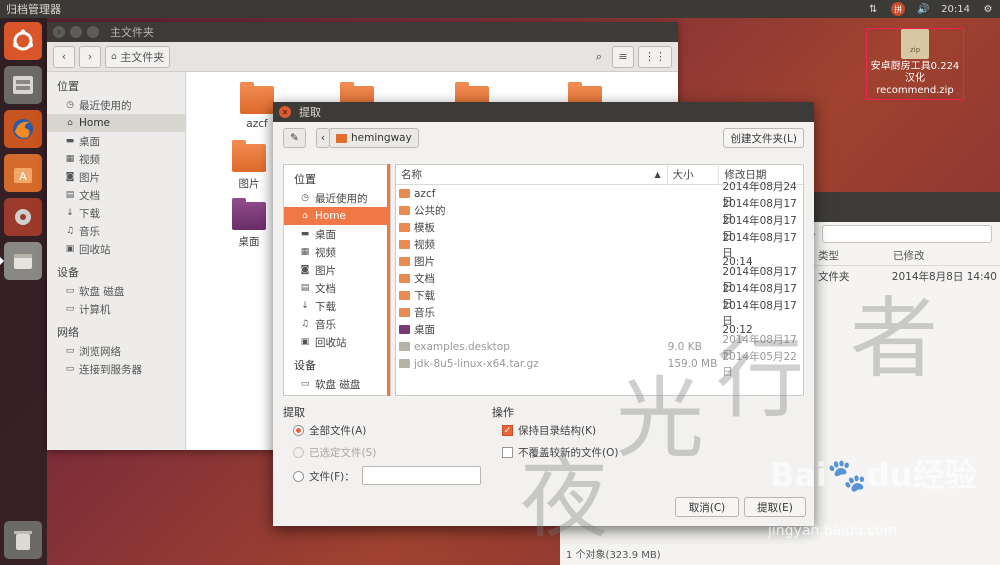  What do you see at coordinates (374, 138) in the screenshot?
I see `path-hemingway-button: hemingway` at bounding box center [374, 138].